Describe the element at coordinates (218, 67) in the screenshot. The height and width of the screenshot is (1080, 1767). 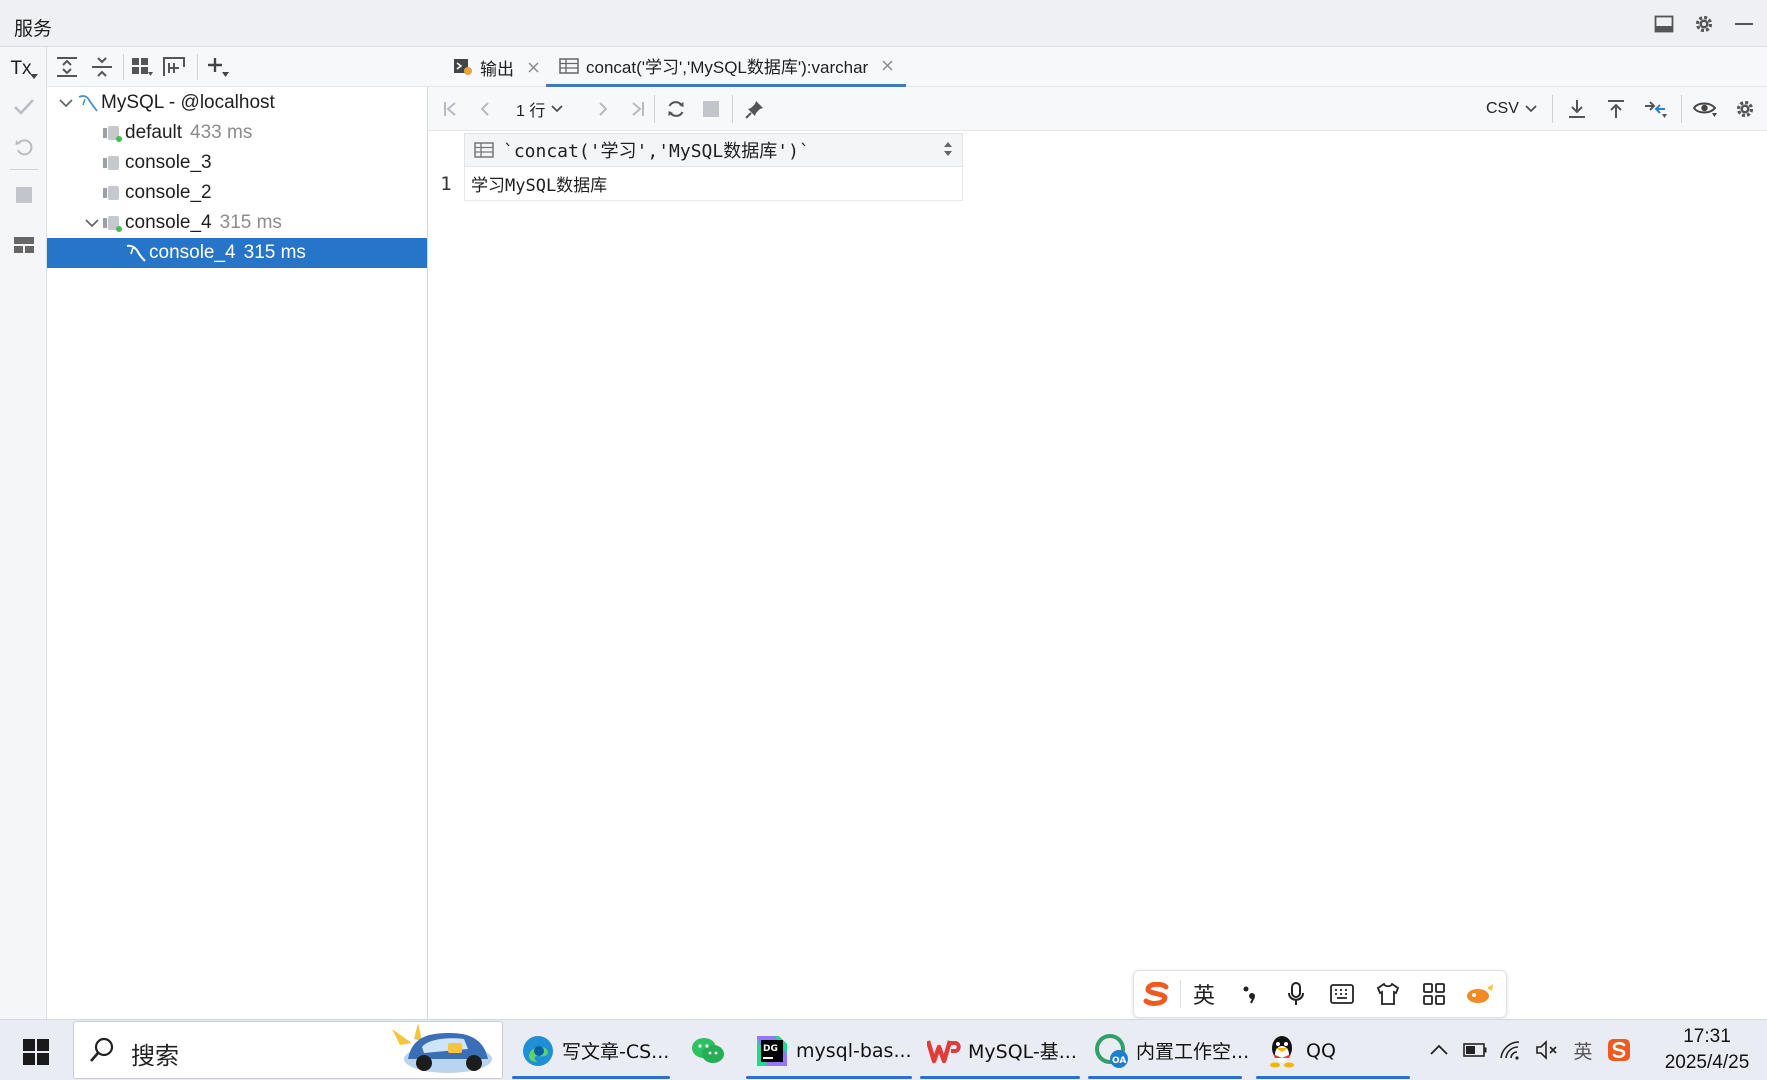
I see `add-service-icon` at that location.